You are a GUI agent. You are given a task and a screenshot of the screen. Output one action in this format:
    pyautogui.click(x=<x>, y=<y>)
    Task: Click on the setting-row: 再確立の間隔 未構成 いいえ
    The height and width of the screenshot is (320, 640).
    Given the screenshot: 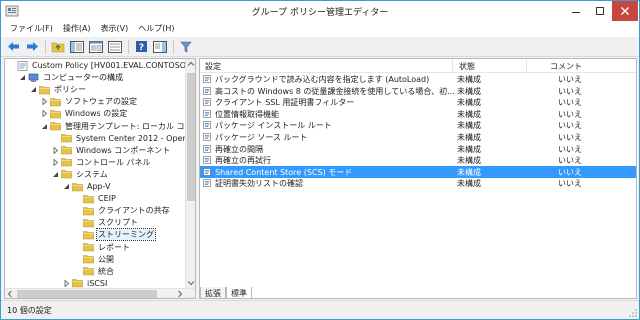 What is the action you would take?
    pyautogui.click(x=418, y=149)
    